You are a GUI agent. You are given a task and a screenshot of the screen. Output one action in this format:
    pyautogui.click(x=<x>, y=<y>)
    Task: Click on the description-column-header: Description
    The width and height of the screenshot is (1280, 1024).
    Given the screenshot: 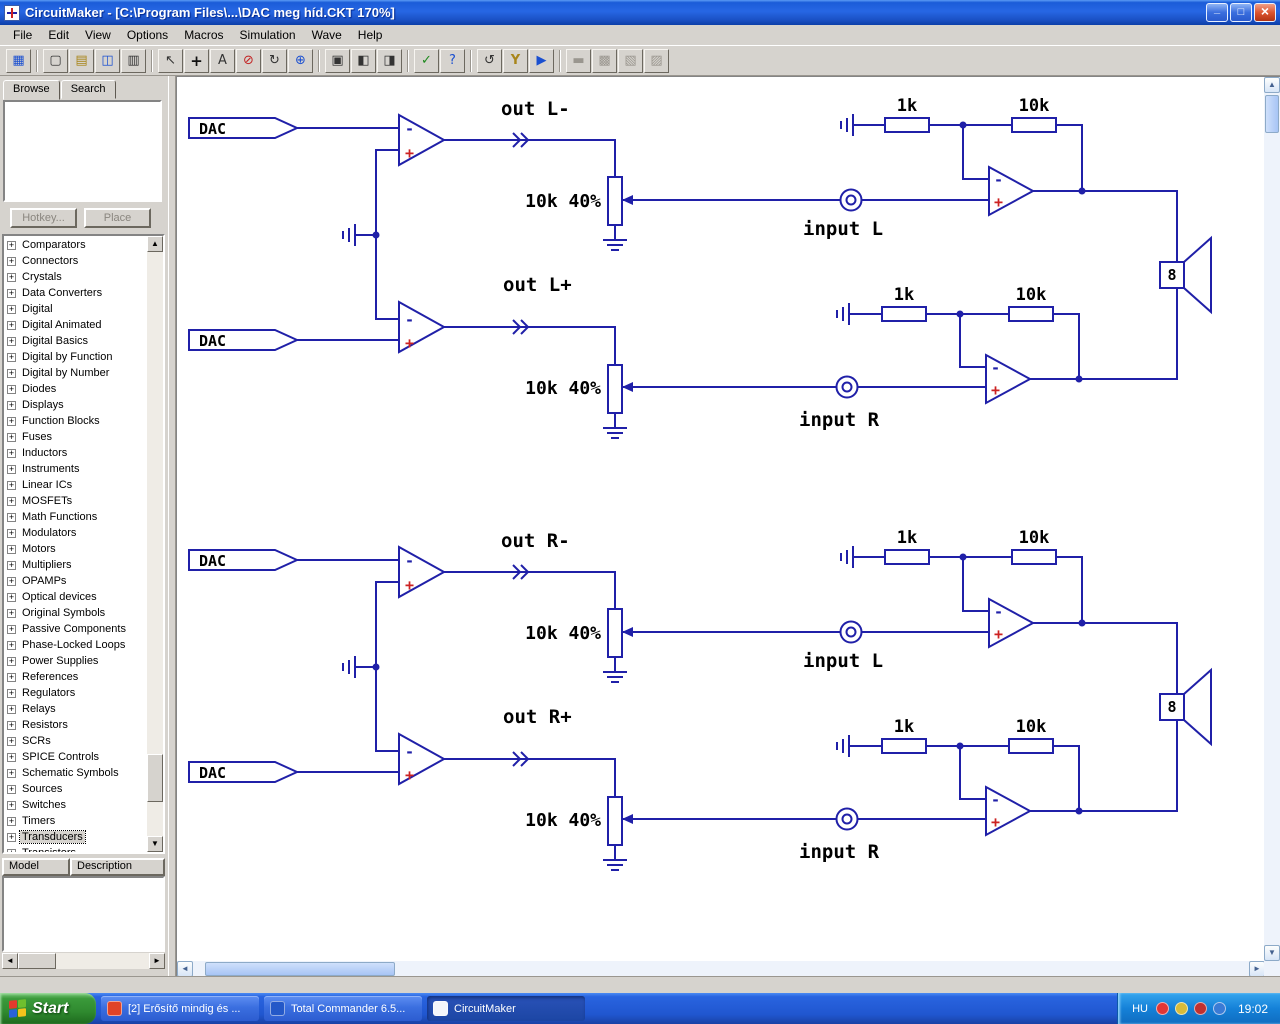 What is the action you would take?
    pyautogui.click(x=117, y=867)
    